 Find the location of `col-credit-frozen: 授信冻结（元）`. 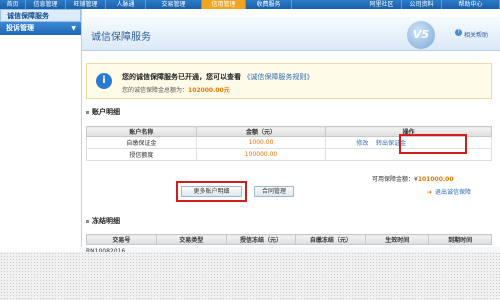

col-credit-frozen: 授信冻结（元） is located at coordinates (261, 239).